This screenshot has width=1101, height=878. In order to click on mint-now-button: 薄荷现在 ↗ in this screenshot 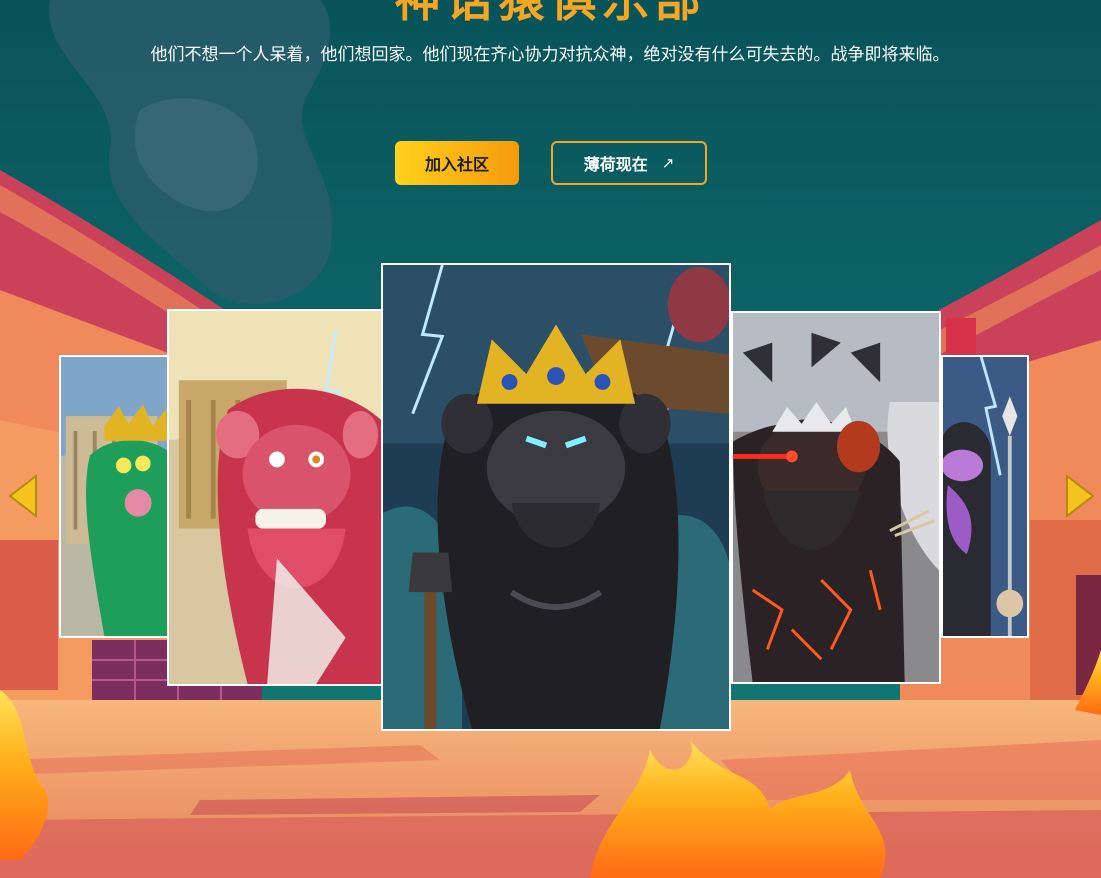, I will do `click(629, 163)`.